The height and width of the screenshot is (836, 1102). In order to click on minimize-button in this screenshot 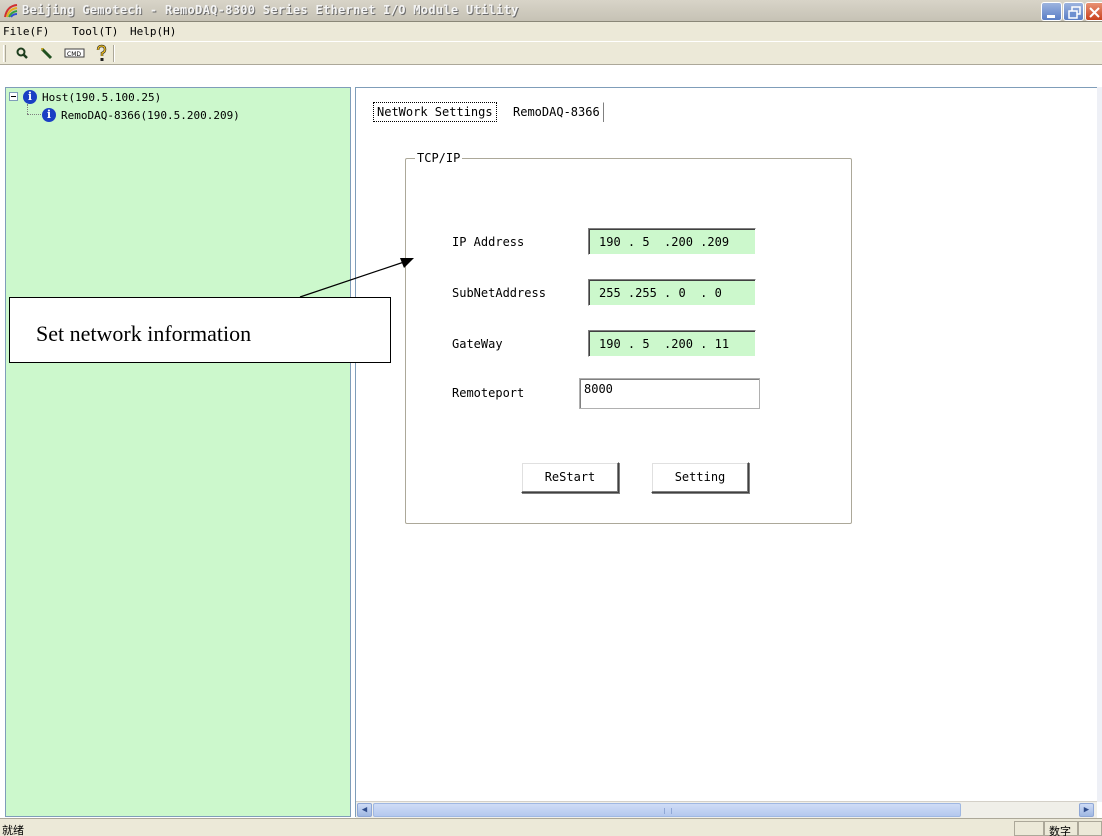, I will do `click(1051, 11)`.